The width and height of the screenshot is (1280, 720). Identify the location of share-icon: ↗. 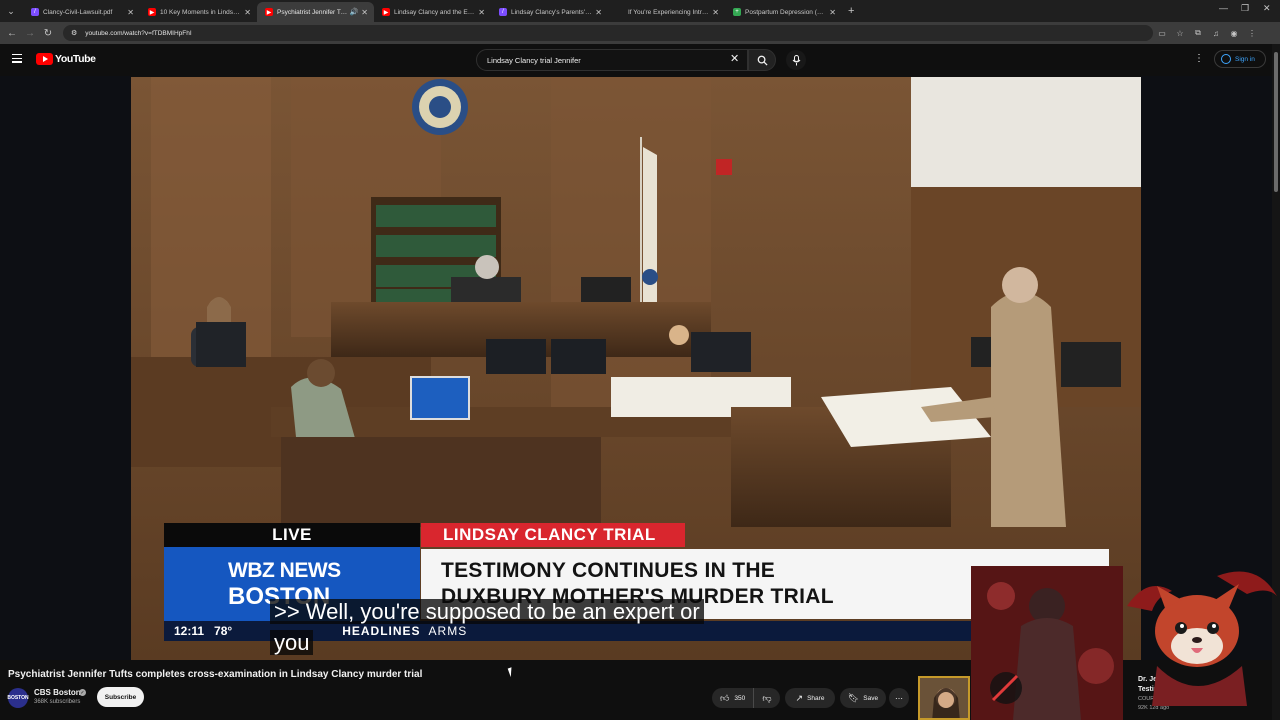
(799, 697).